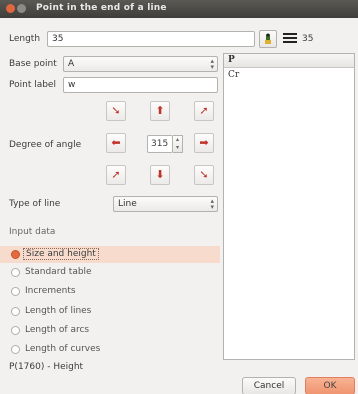 The width and height of the screenshot is (358, 394). I want to click on ok-button: OK, so click(330, 385).